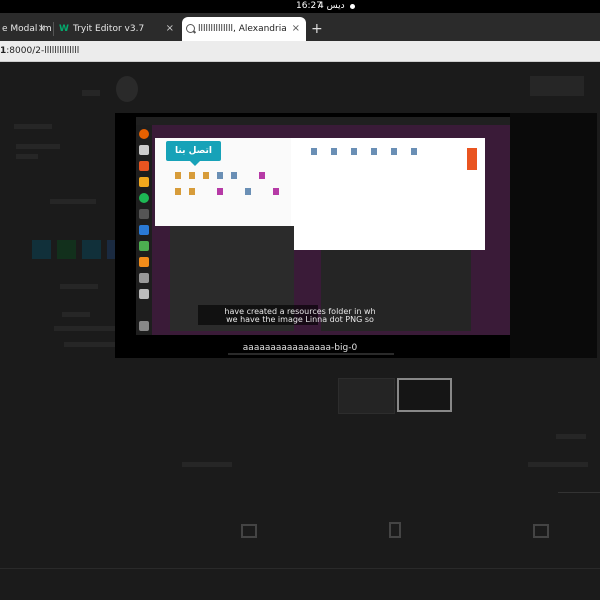  I want to click on gallery-thumbnail, so click(366, 396).